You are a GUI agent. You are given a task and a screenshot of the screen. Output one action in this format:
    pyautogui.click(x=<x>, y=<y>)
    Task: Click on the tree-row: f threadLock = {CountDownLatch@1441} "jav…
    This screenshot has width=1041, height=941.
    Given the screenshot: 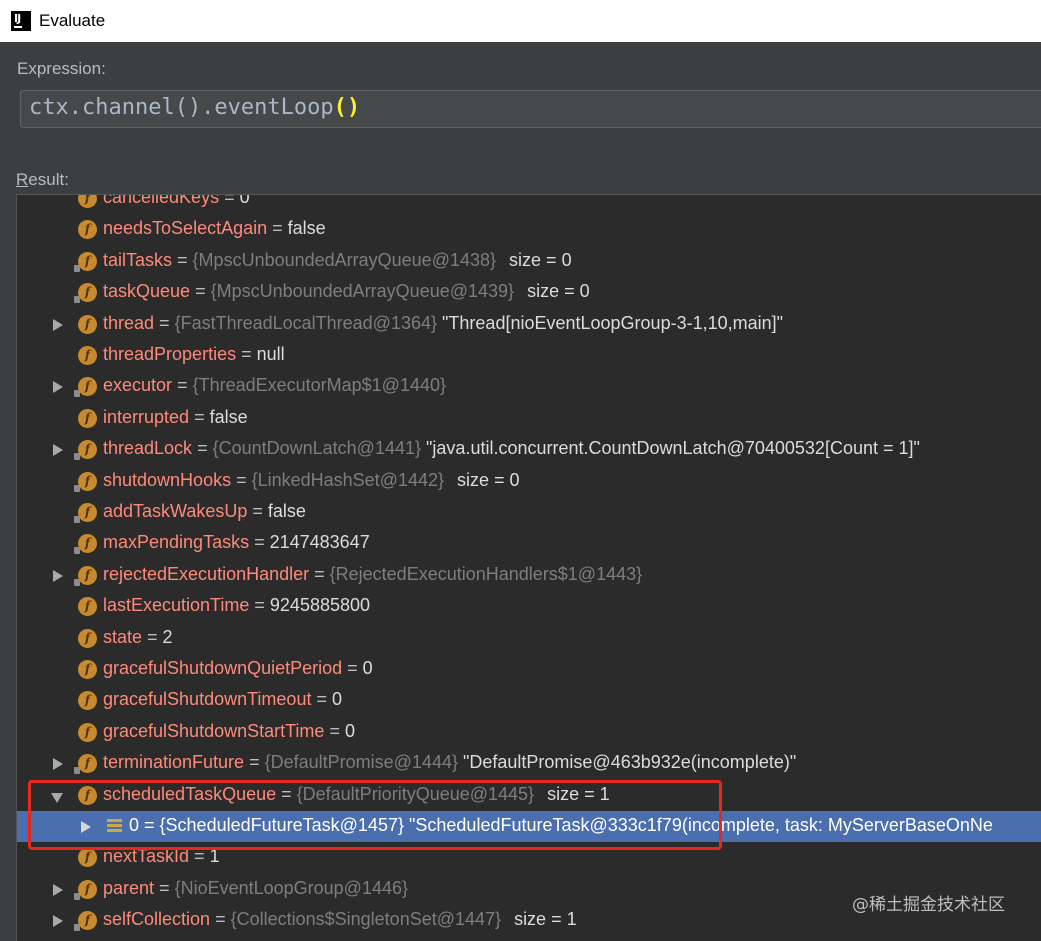 What is the action you would take?
    pyautogui.click(x=529, y=449)
    